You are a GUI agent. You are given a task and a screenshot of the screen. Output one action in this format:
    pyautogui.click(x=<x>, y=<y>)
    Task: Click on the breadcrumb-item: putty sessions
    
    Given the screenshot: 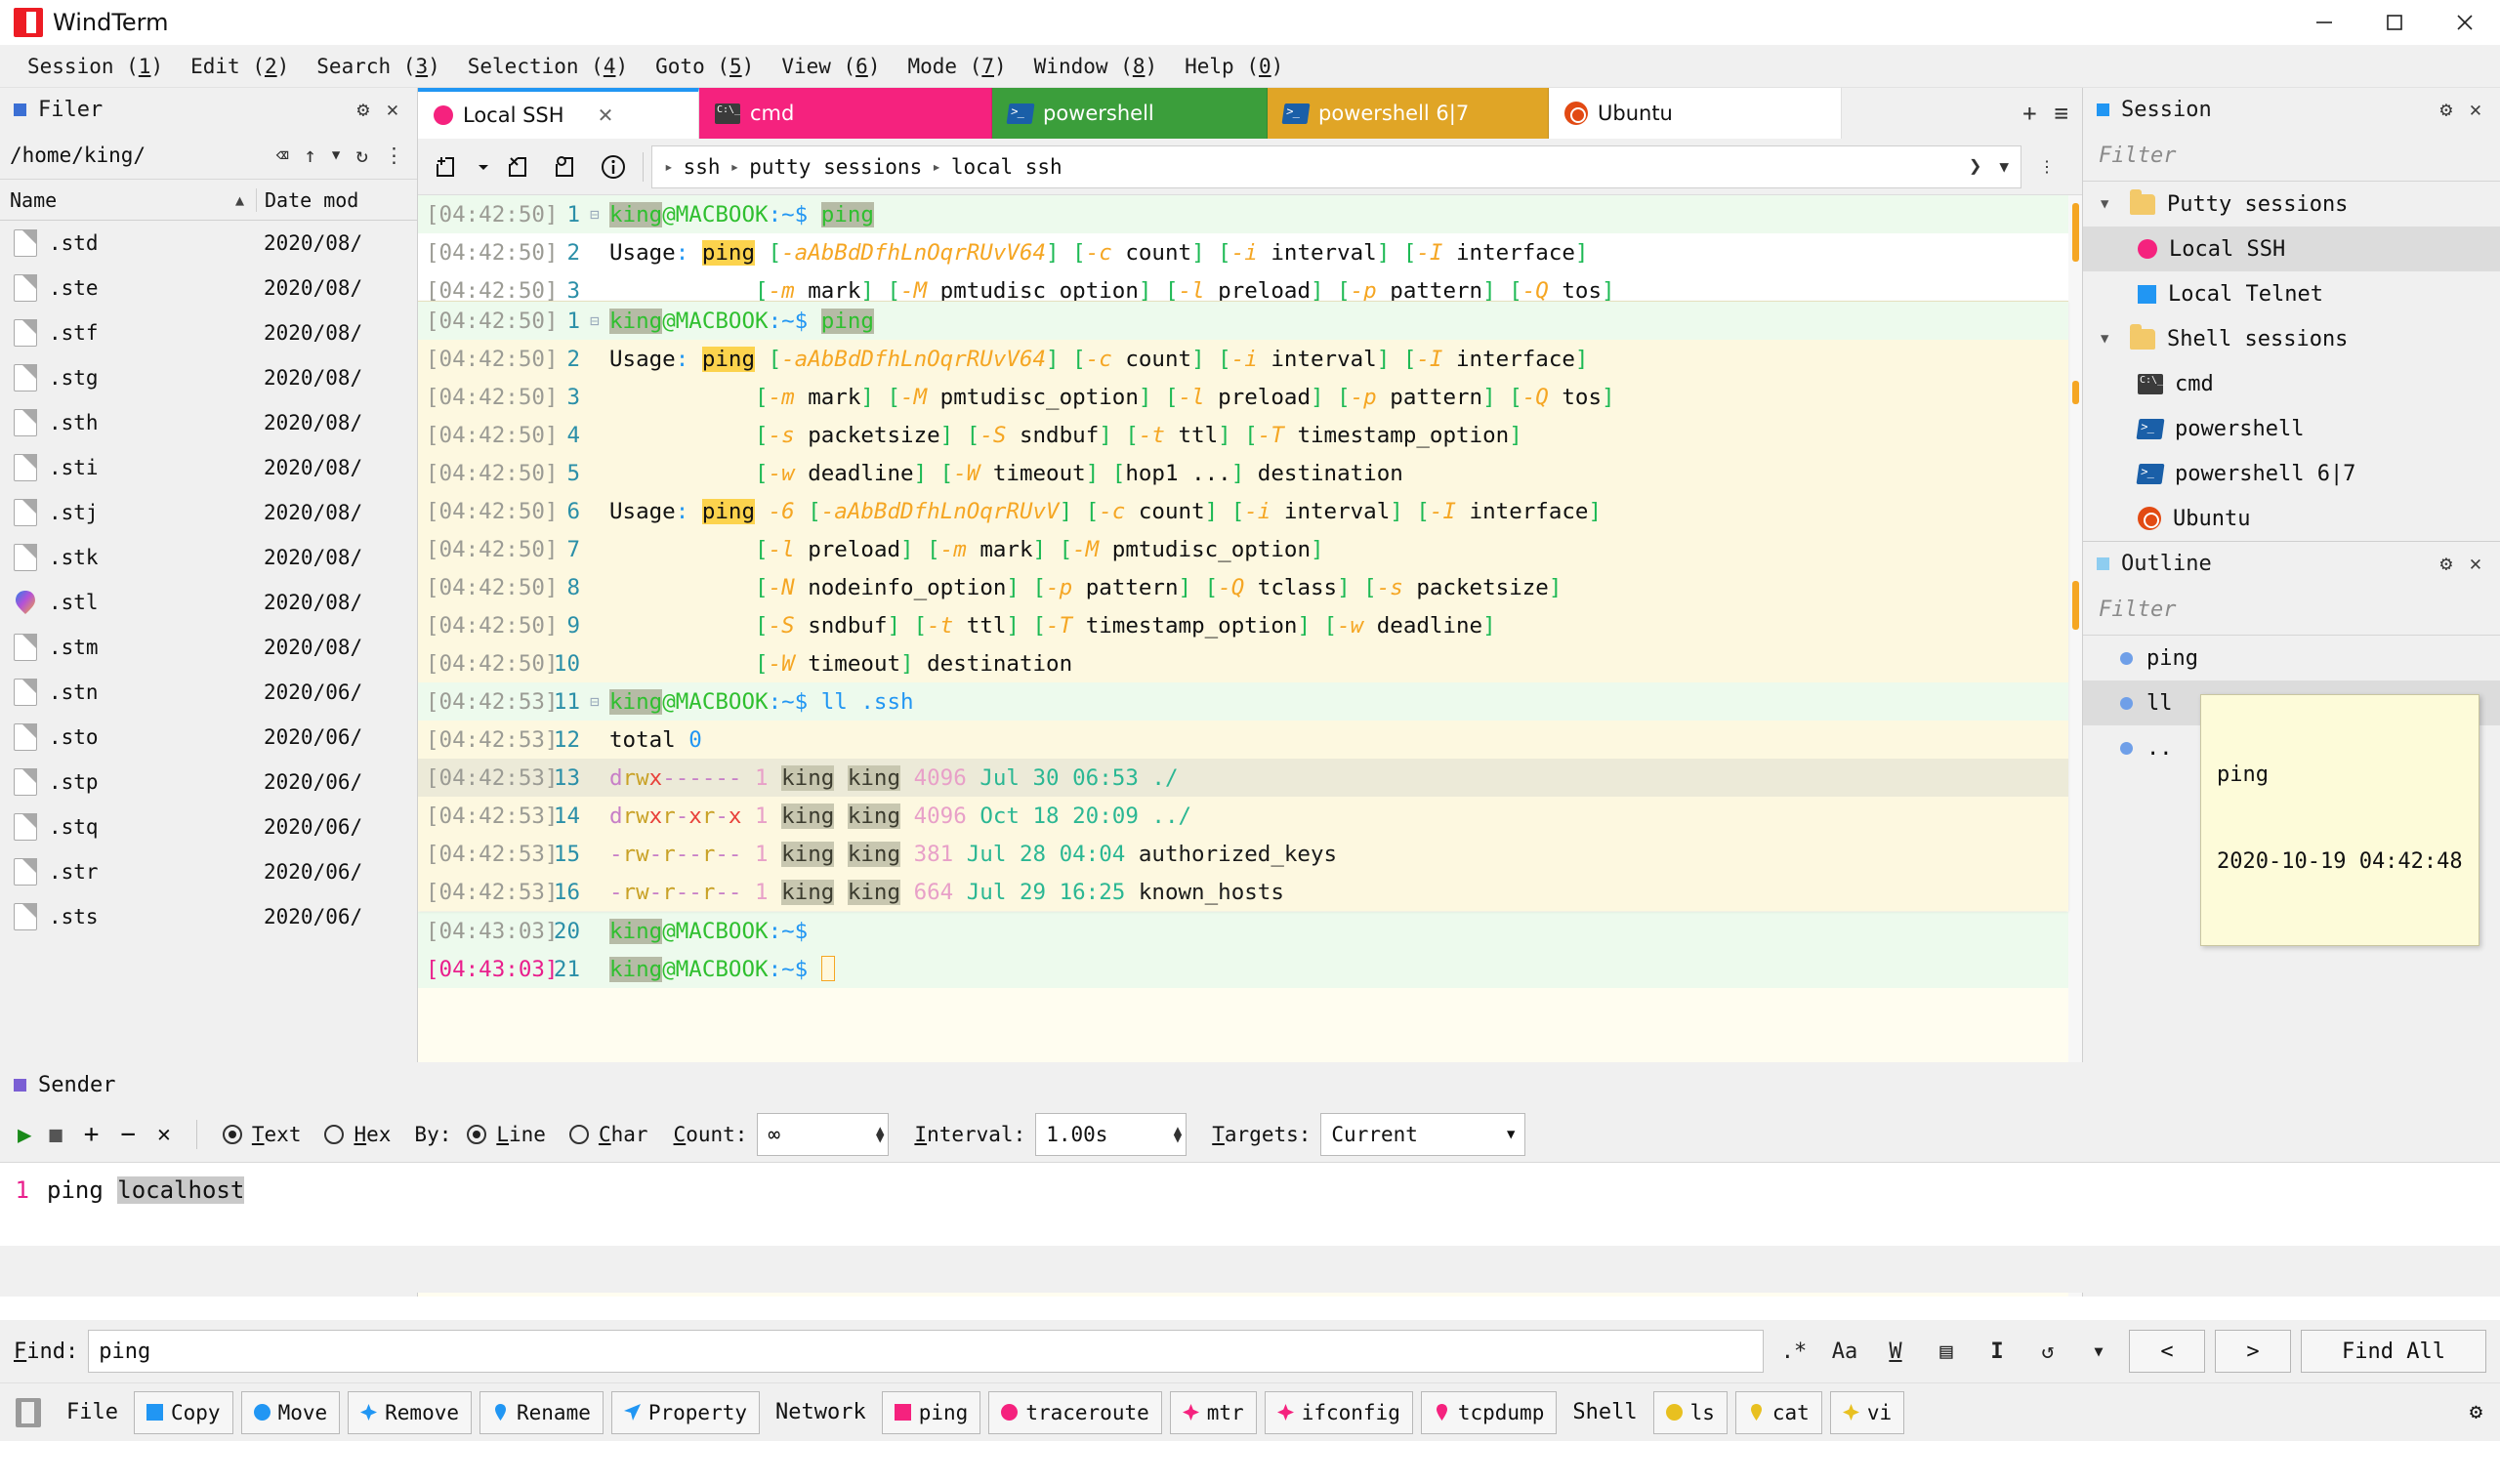 What is the action you would take?
    pyautogui.click(x=835, y=167)
    